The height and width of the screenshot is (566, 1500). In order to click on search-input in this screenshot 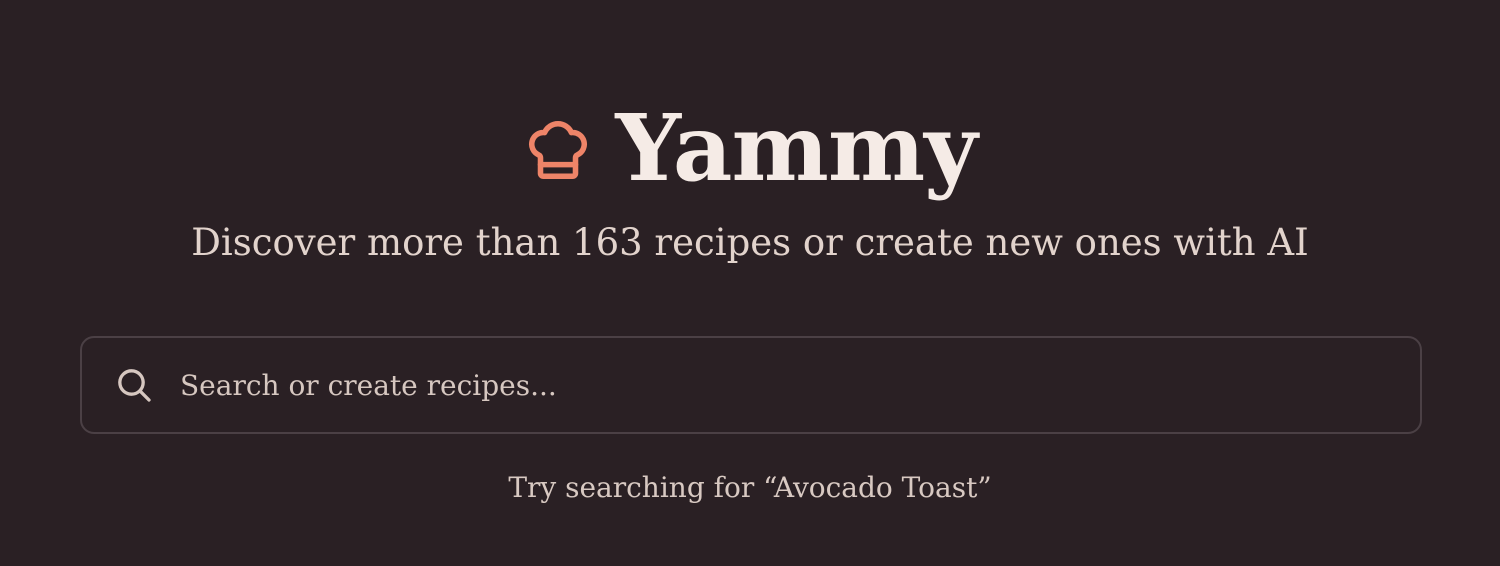, I will do `click(784, 385)`.